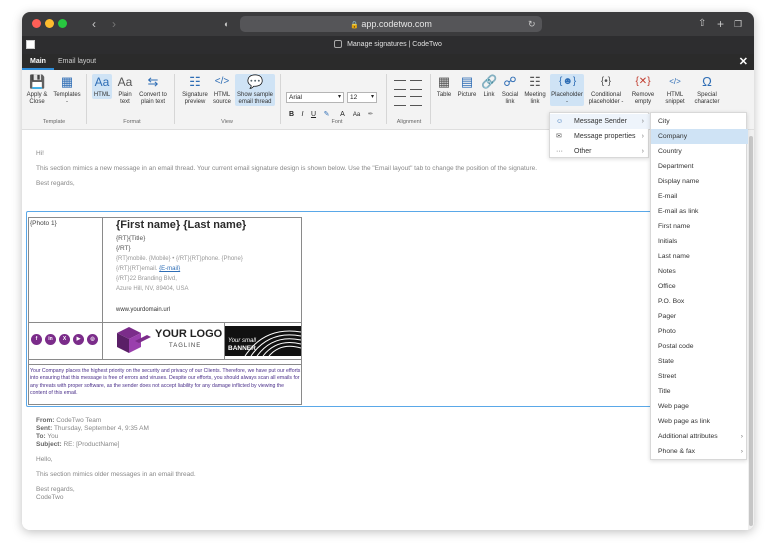 The width and height of the screenshot is (775, 550). I want to click on menu-item-email-as-link: E-mail as link, so click(699, 211).